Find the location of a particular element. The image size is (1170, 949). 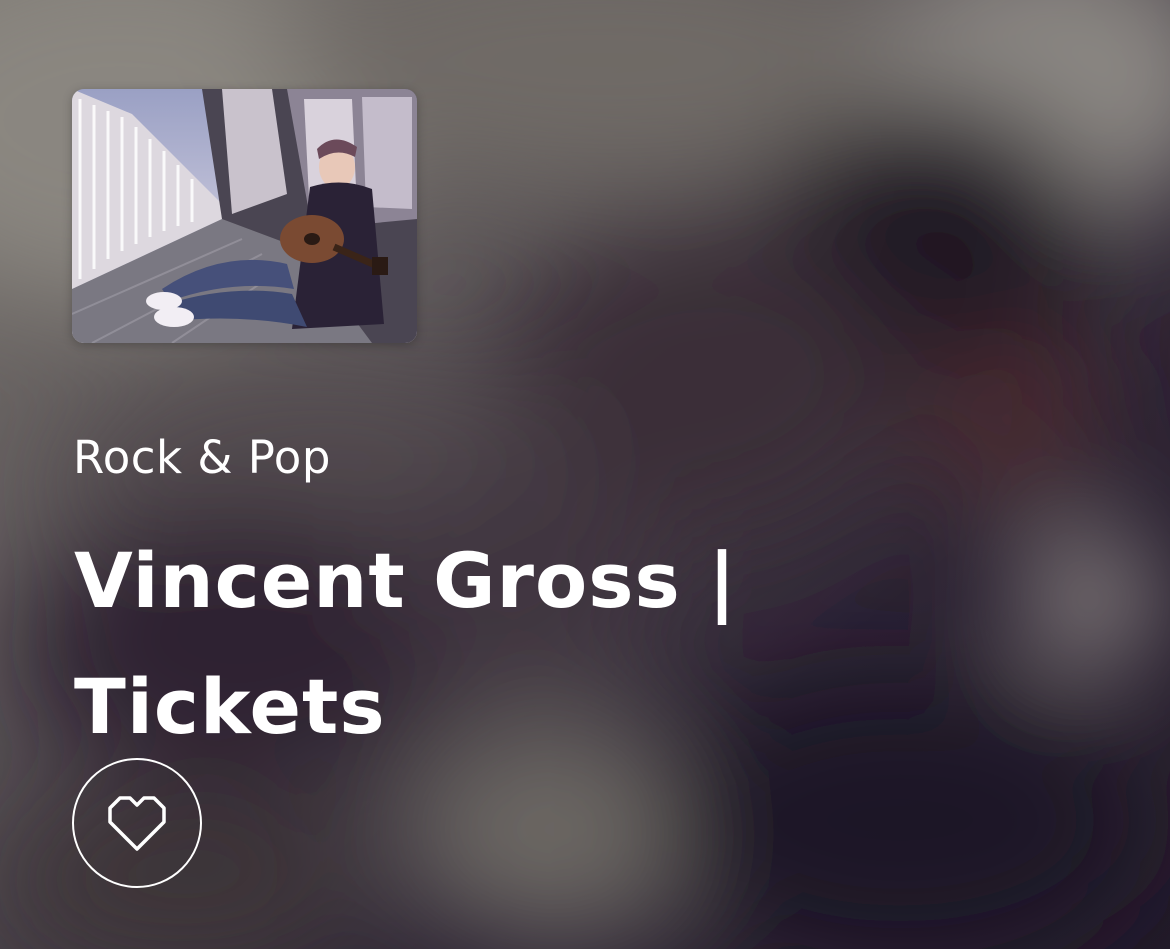

event-title: Vincent Gross | Tickets is located at coordinates (405, 643).